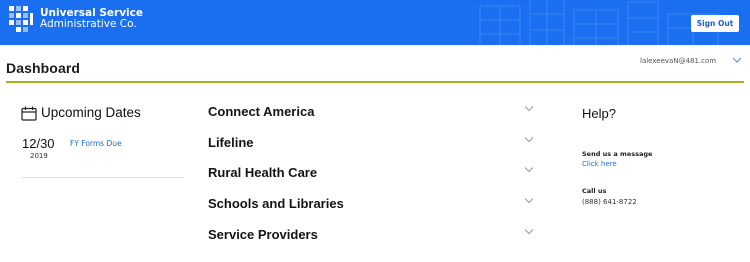 The image size is (750, 262). I want to click on program-service-providers: Service Providers, so click(371, 238).